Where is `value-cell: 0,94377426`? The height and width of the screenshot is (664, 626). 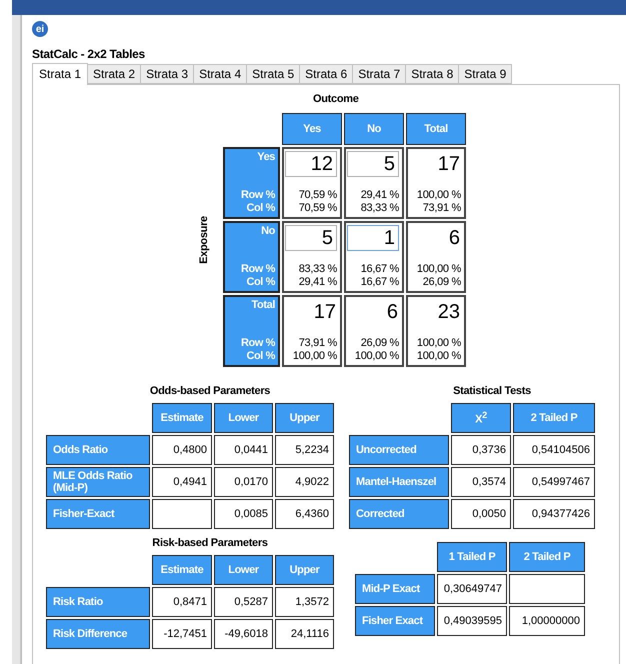 value-cell: 0,94377426 is located at coordinates (554, 514).